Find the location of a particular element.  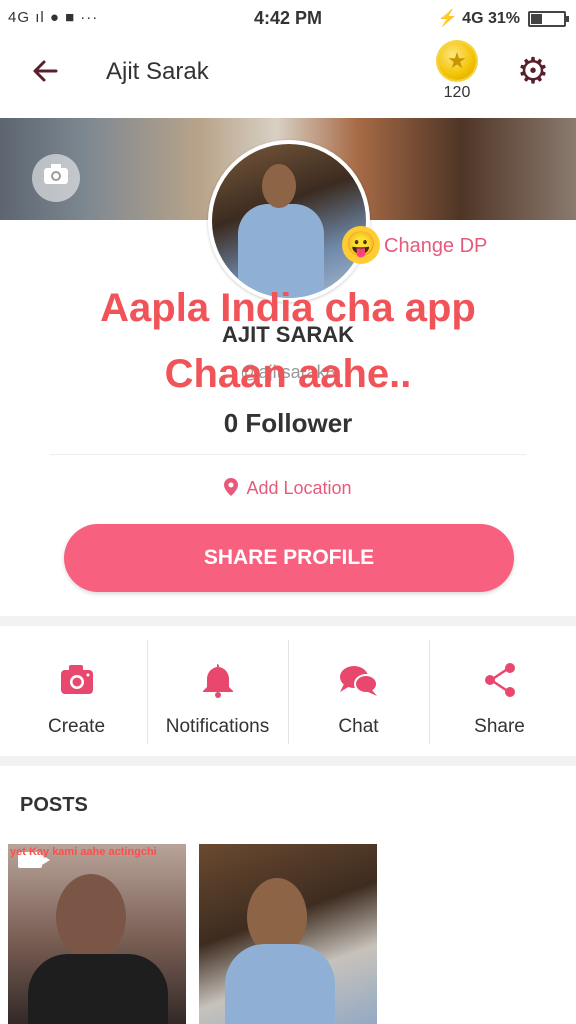

action-label-chat: Chat is located at coordinates (358, 726).